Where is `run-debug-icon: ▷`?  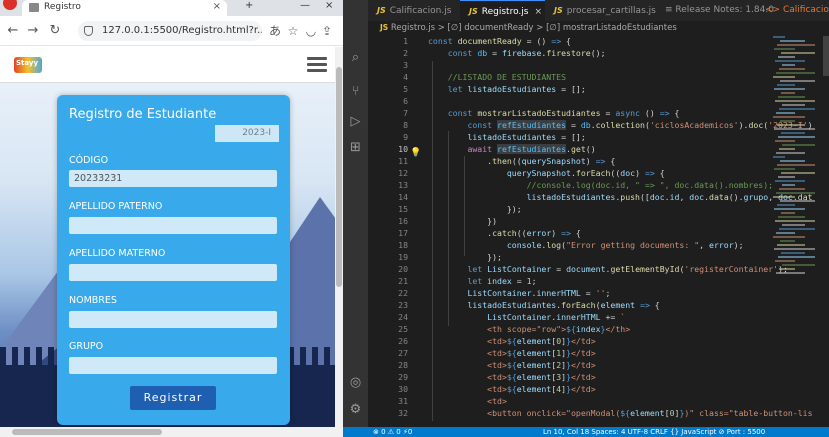 run-debug-icon: ▷ is located at coordinates (355, 121).